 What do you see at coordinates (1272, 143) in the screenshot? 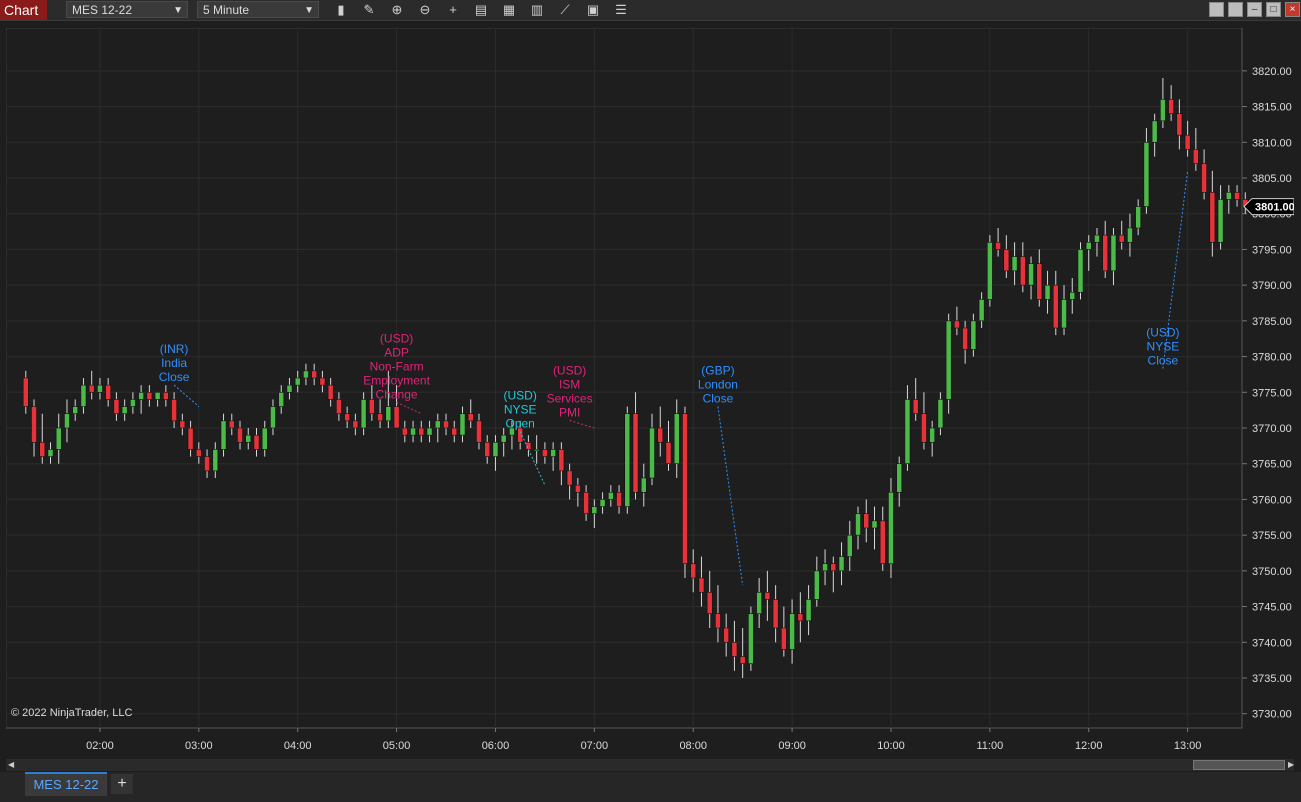
I see `y-tick-label: 3810.00` at bounding box center [1272, 143].